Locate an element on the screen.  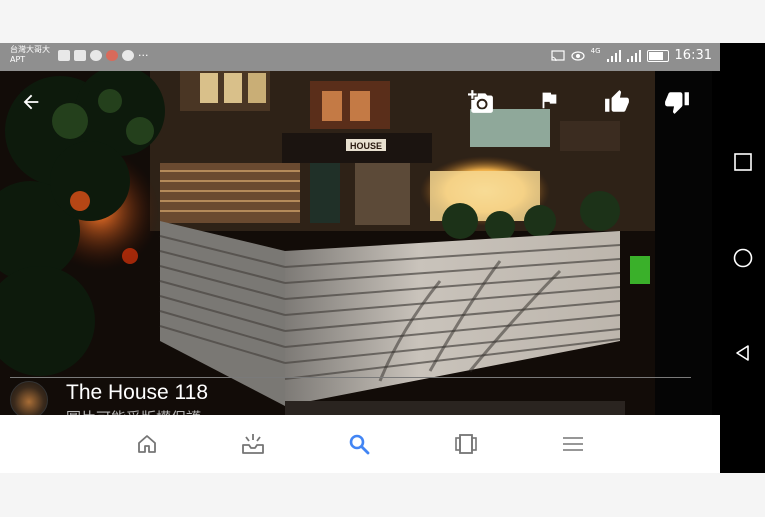
signal-icon is located at coordinates (613, 55).